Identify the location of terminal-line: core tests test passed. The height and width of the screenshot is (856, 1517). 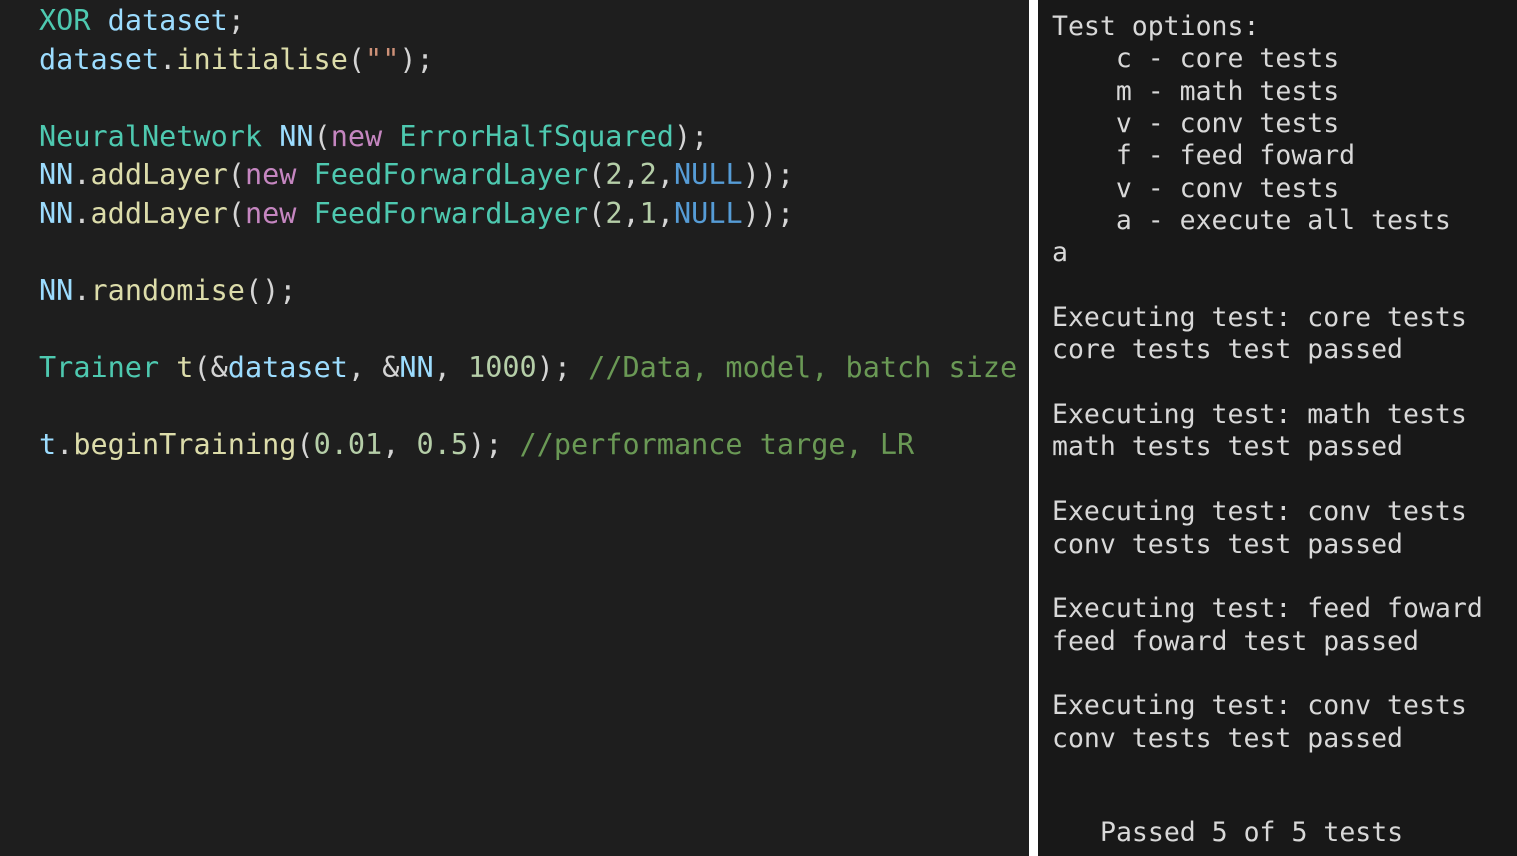
(1227, 350).